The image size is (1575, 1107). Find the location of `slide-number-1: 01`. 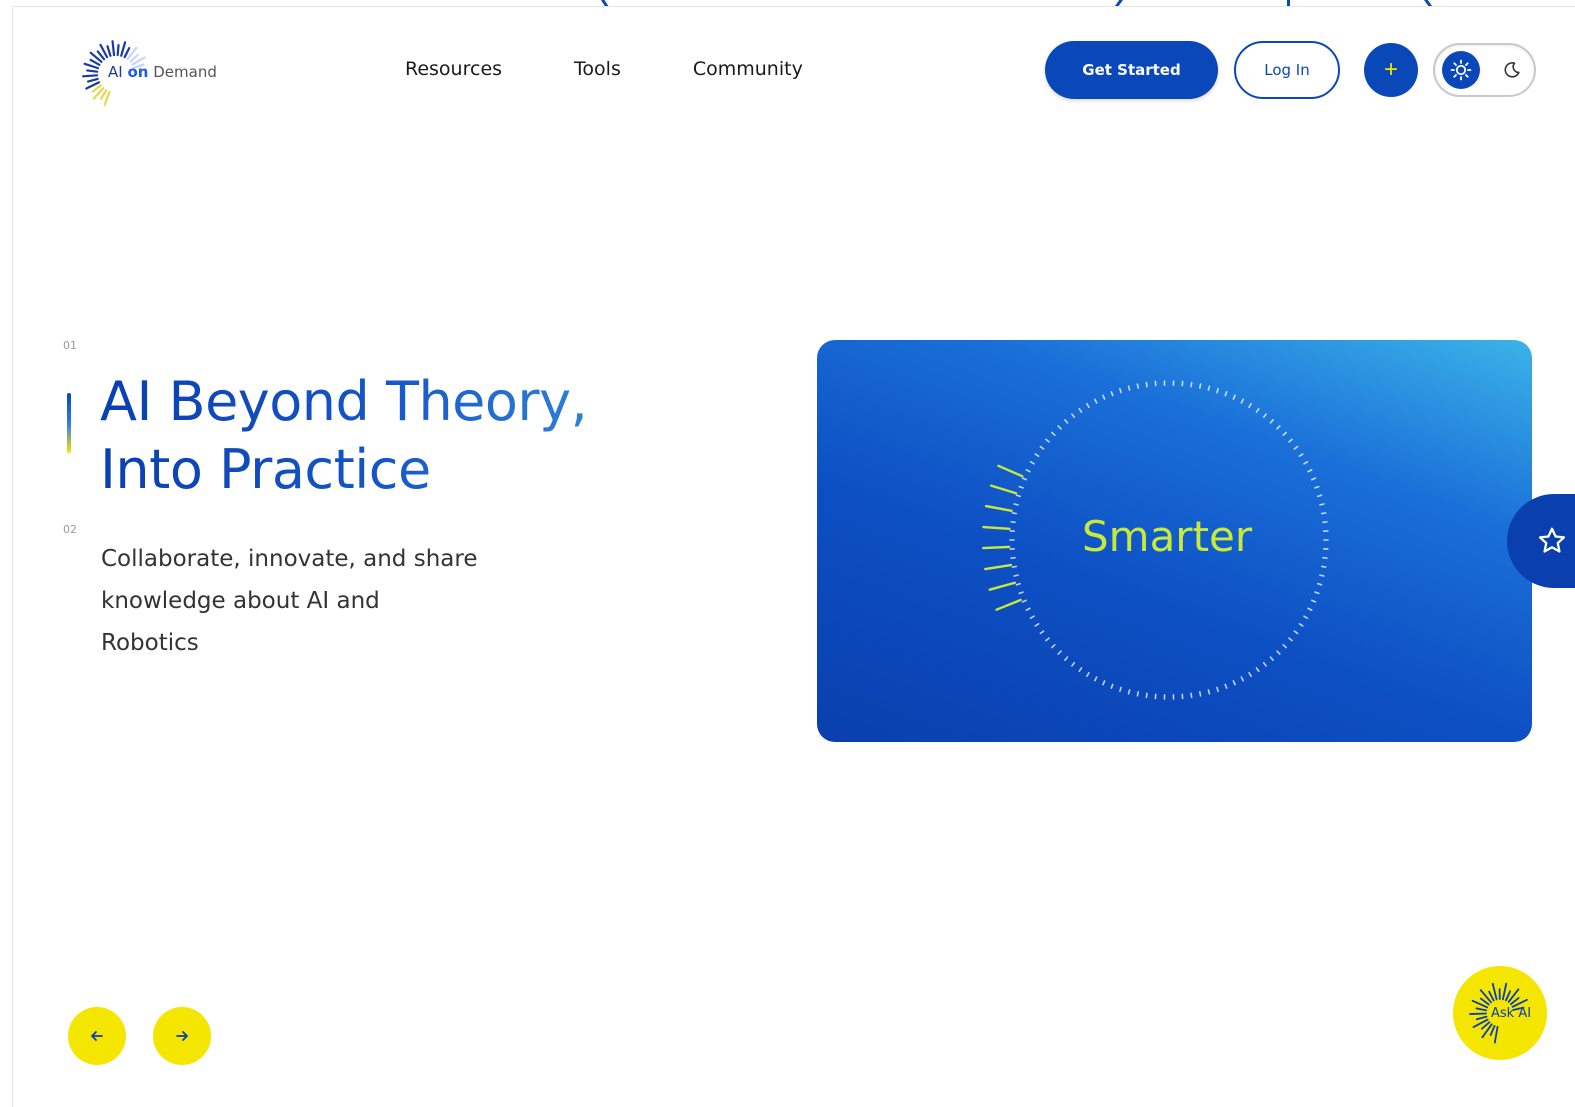

slide-number-1: 01 is located at coordinates (70, 345).